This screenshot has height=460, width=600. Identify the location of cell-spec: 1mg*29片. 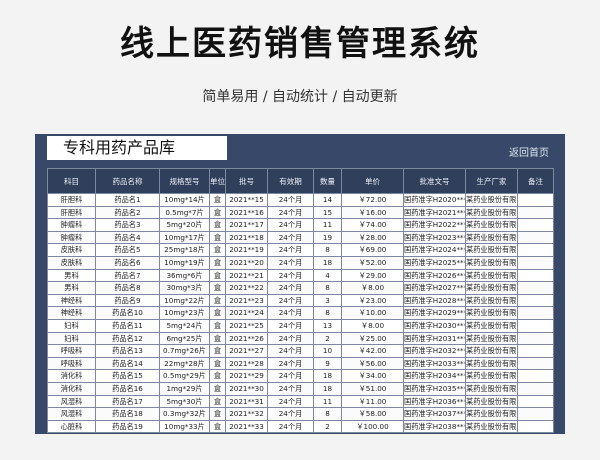
(184, 388).